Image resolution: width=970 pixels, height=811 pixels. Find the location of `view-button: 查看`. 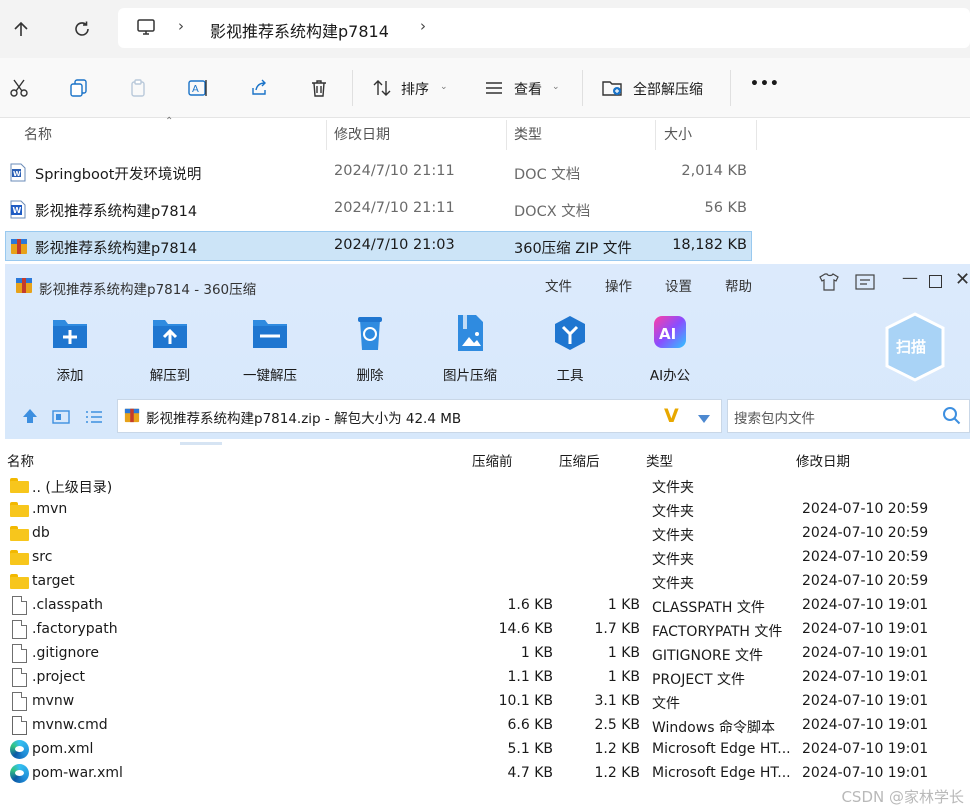

view-button: 查看 is located at coordinates (528, 89).